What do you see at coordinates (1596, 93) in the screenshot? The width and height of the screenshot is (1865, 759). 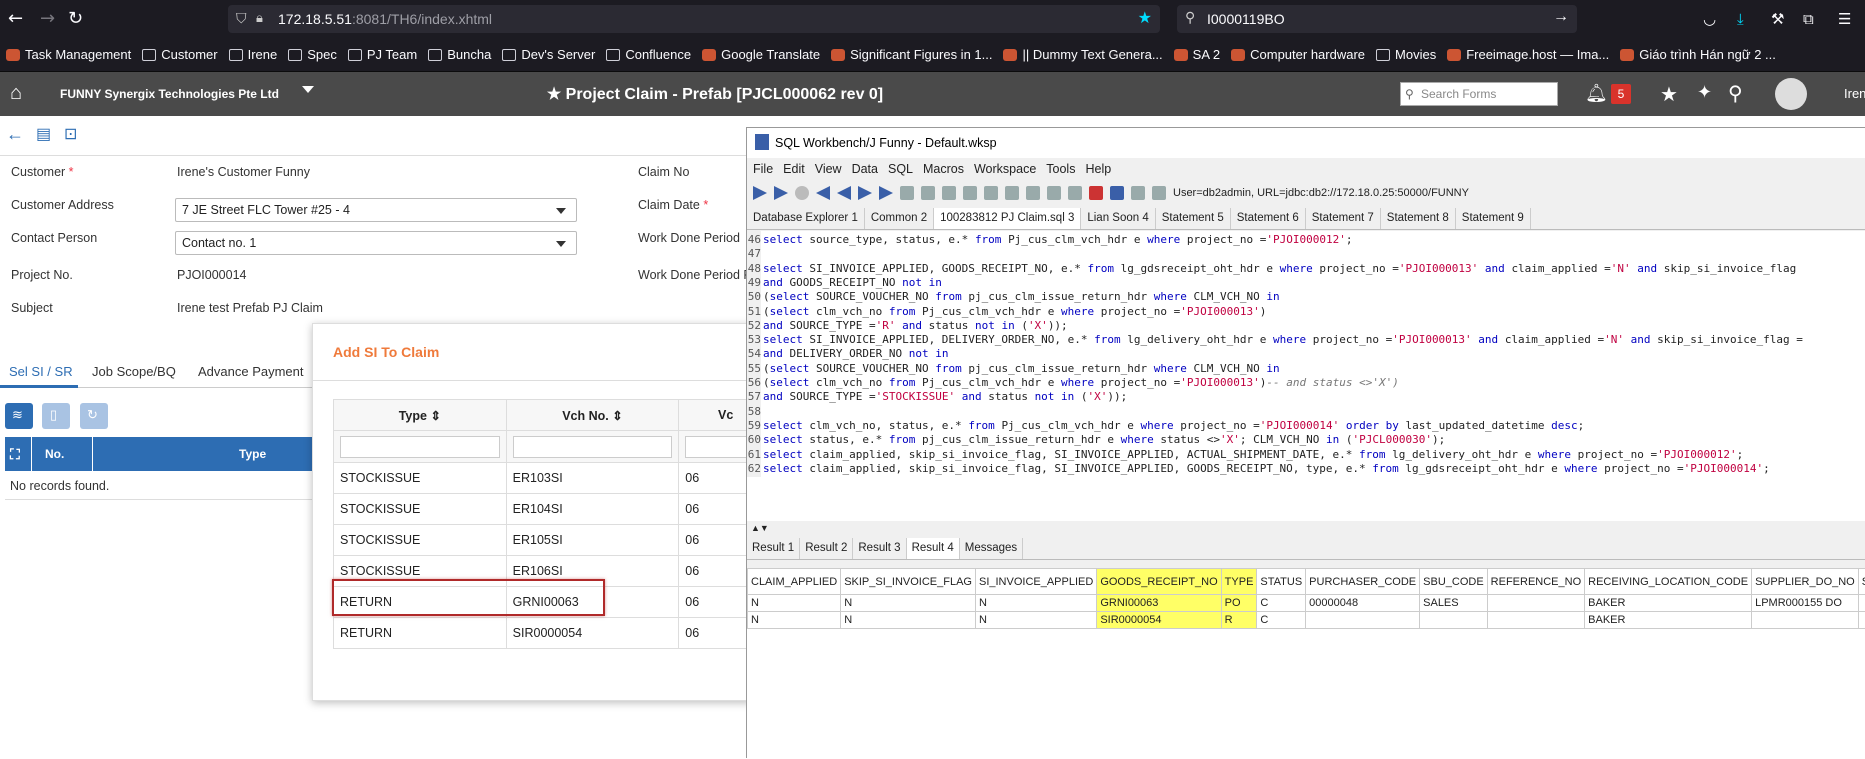 I see `bell-icon: 🔔︎` at bounding box center [1596, 93].